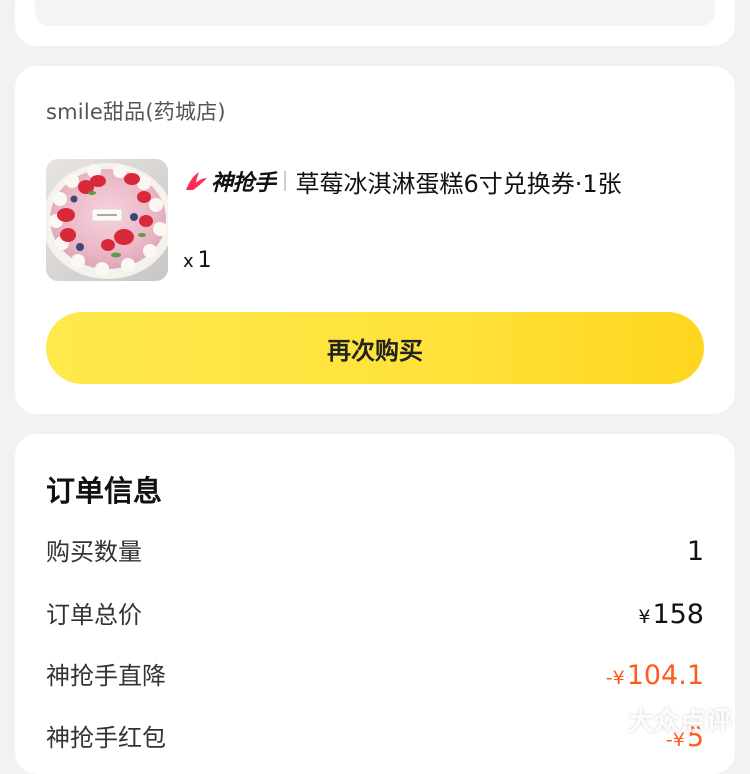 The height and width of the screenshot is (774, 750). What do you see at coordinates (284, 181) in the screenshot?
I see `tag-divider` at bounding box center [284, 181].